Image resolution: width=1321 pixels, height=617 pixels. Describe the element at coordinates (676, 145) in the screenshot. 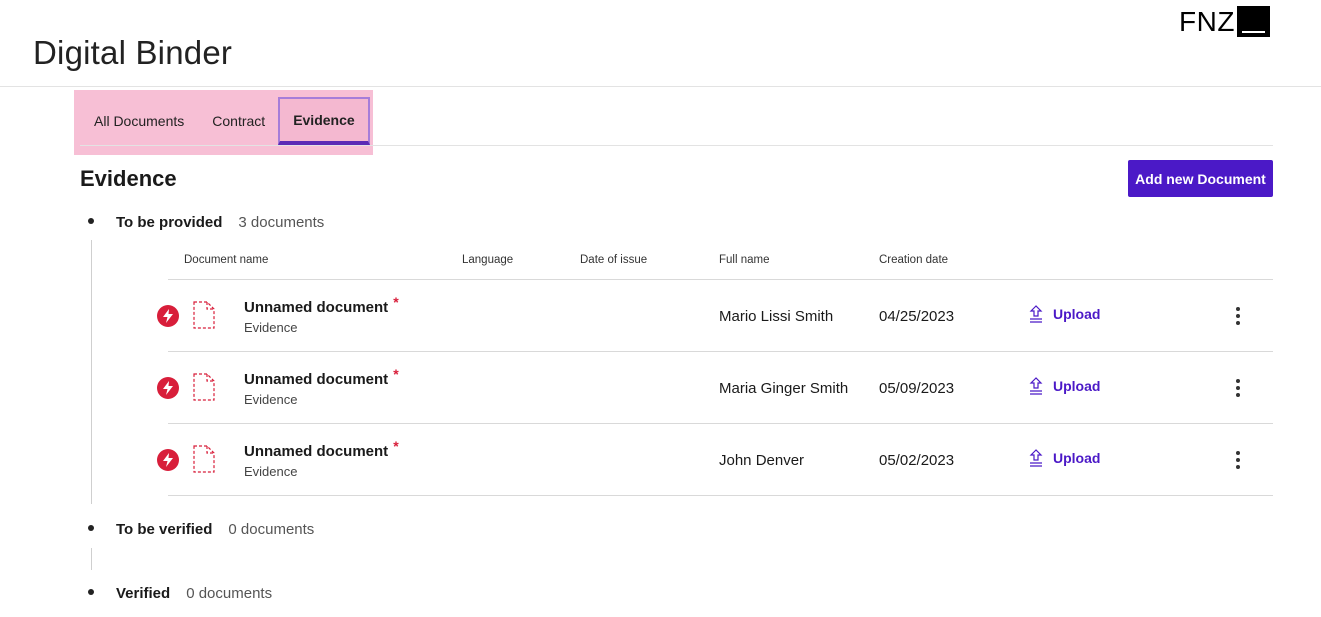

I see `tabs-divider` at that location.